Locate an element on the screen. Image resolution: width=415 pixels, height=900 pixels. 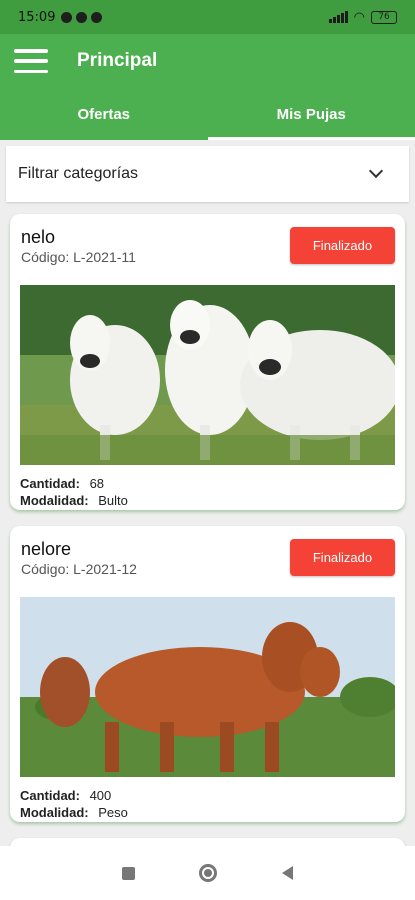
hamburger-icon is located at coordinates (31, 61).